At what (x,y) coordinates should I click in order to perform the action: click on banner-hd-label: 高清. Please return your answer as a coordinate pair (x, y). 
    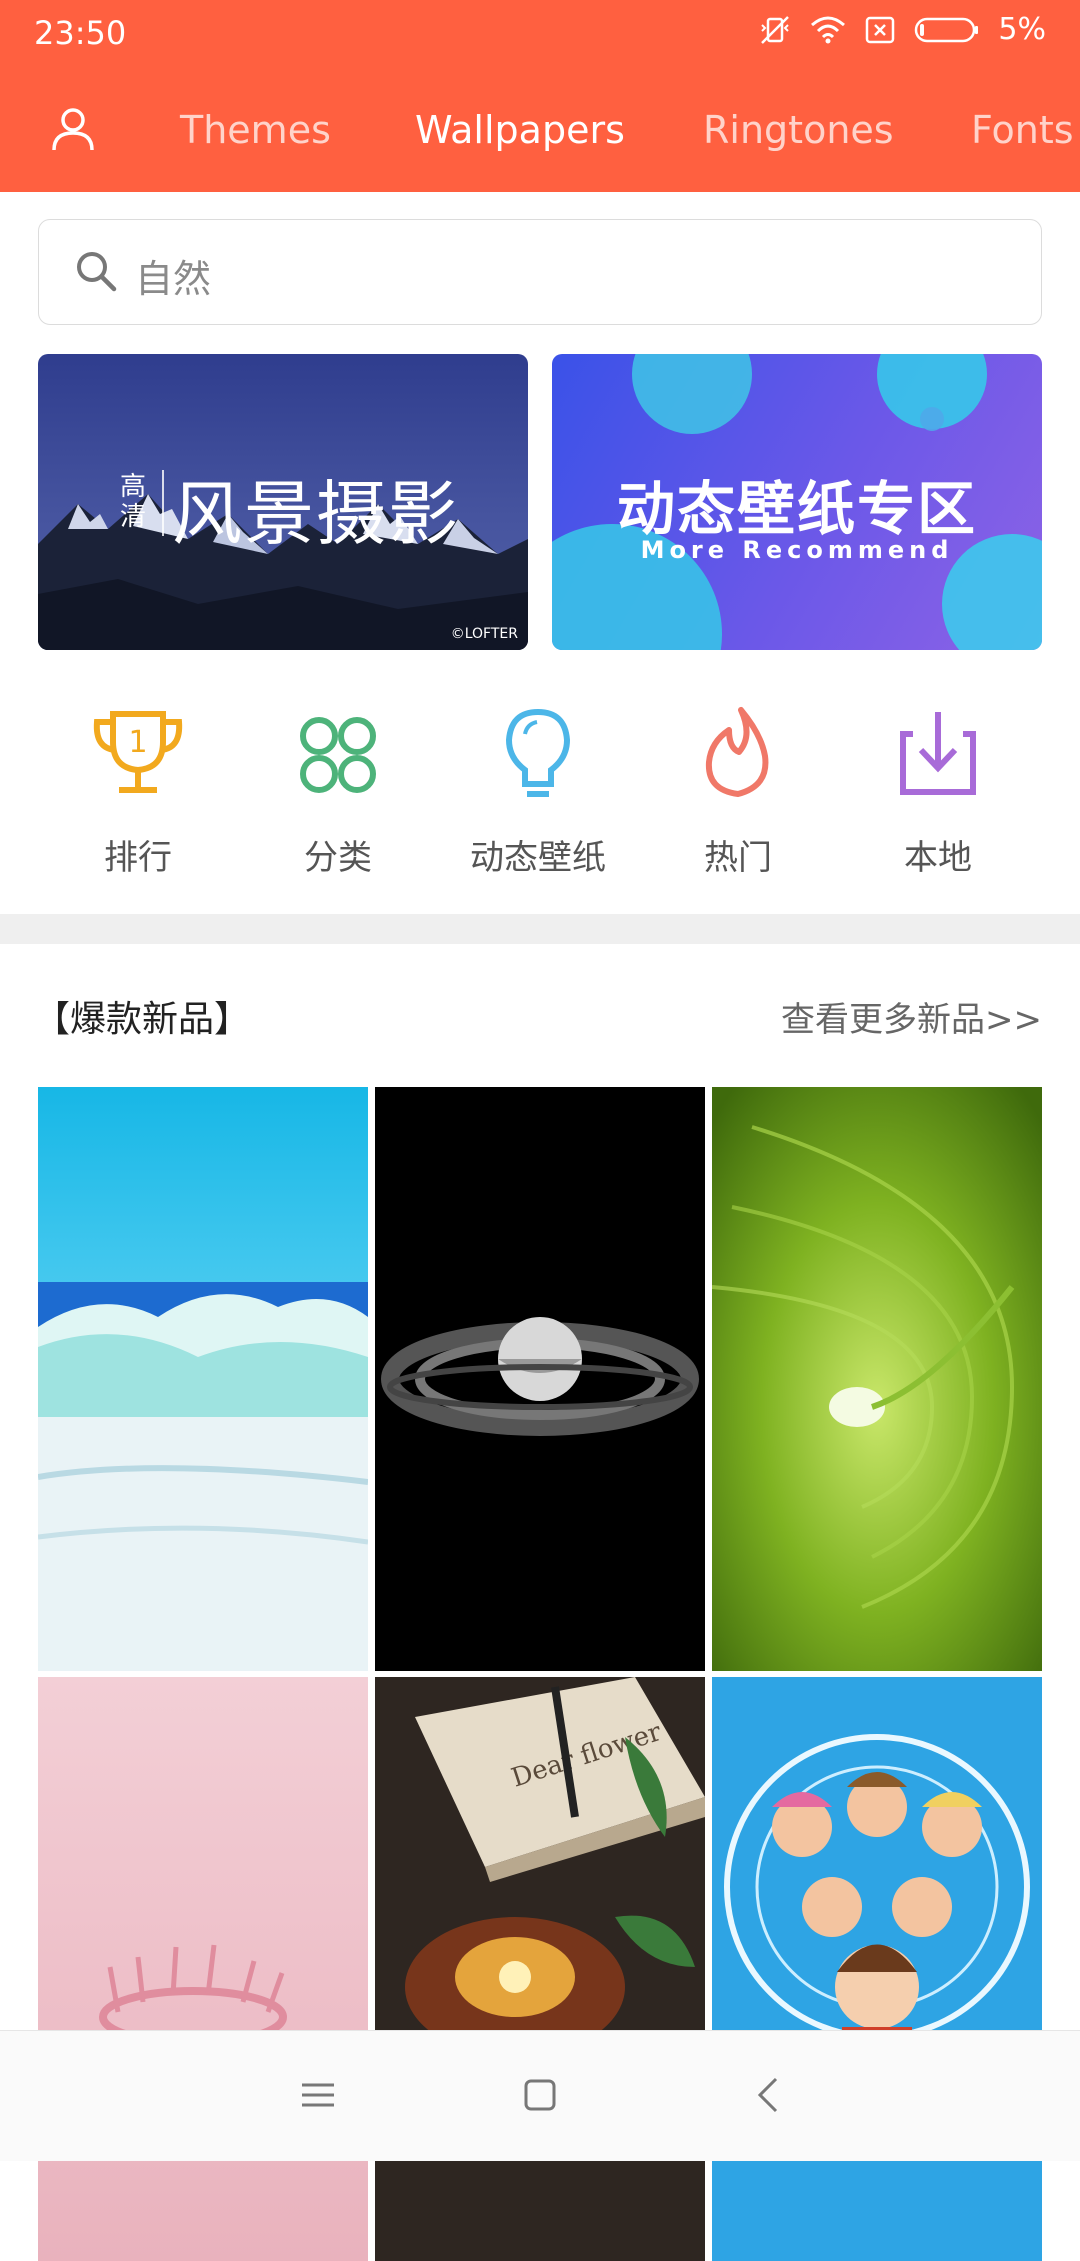
    Looking at the image, I should click on (132, 502).